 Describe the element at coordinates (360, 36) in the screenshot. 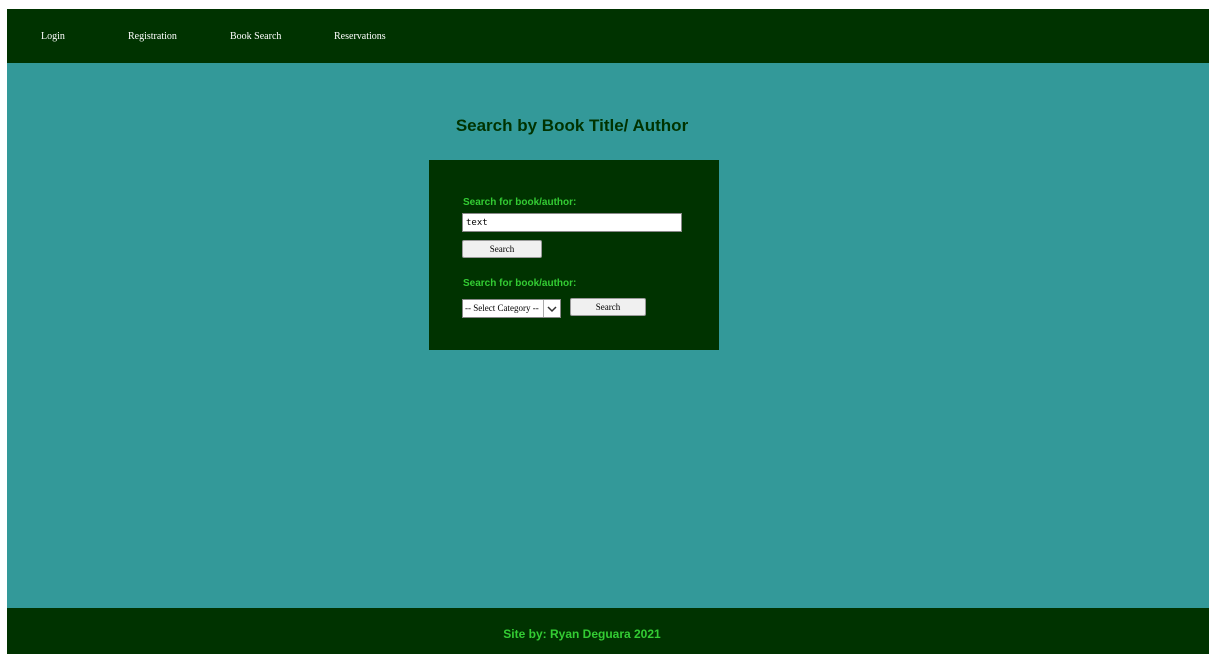

I see `nav-reservations-link: Reservations` at that location.